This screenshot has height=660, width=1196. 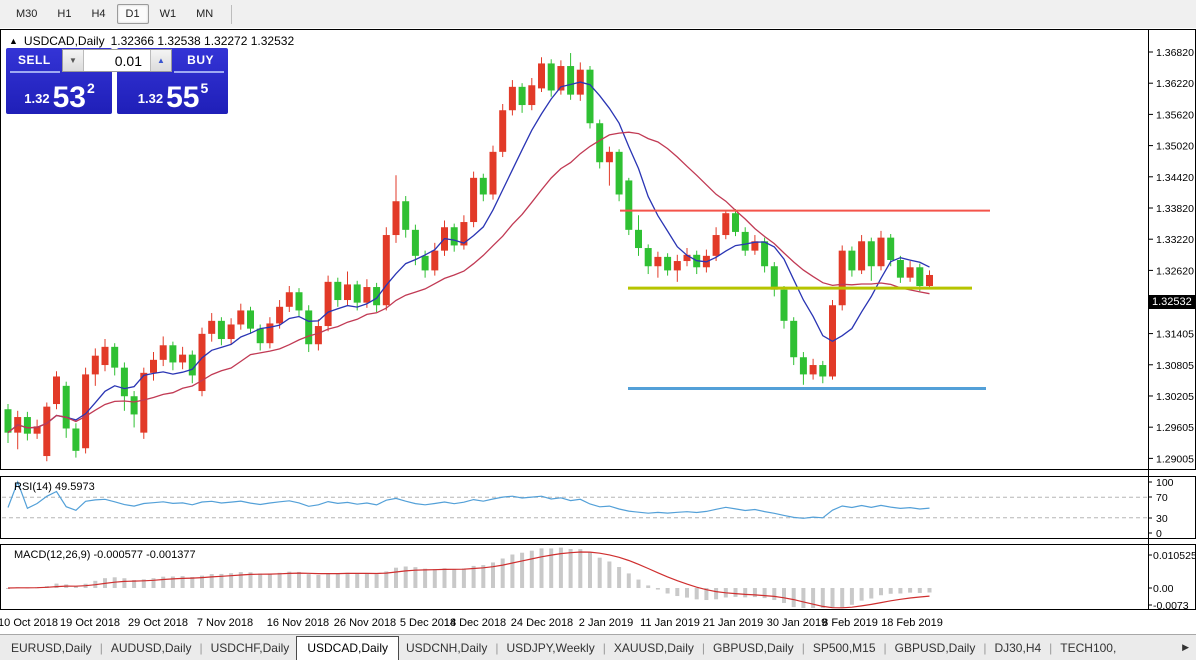 I want to click on chart-tab-sp500: SP500,M15, so click(x=844, y=648).